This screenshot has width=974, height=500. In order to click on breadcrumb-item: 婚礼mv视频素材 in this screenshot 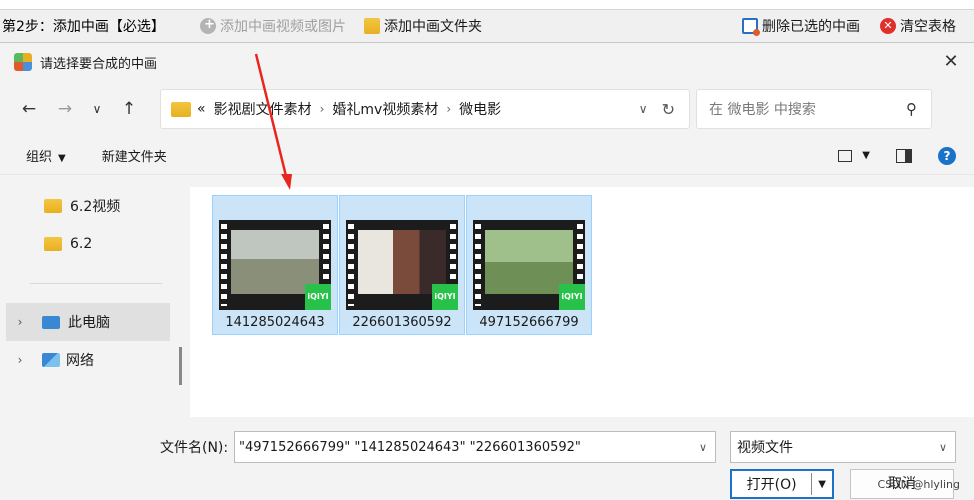, I will do `click(385, 109)`.